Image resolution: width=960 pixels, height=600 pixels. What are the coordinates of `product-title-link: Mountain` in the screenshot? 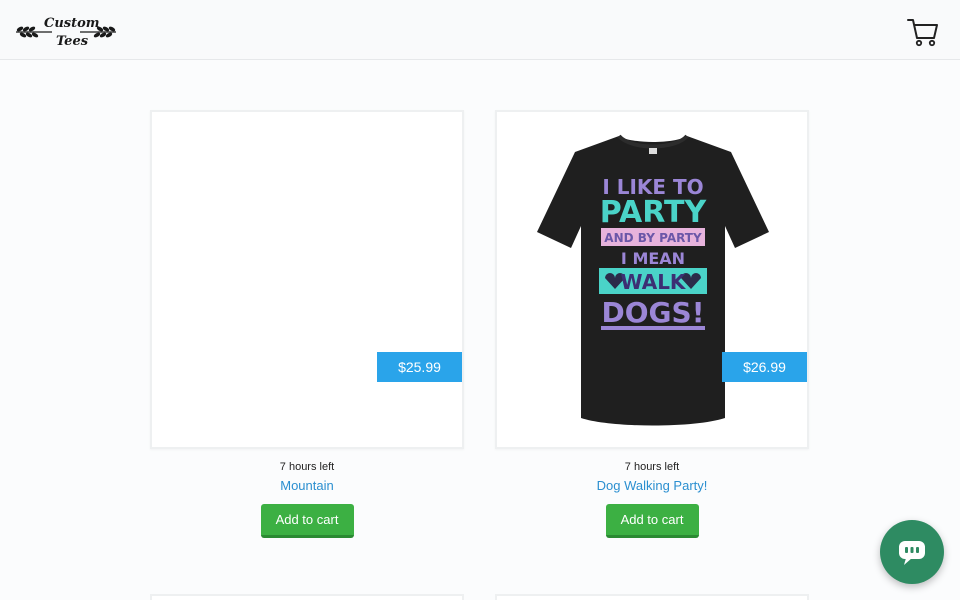 It's located at (307, 485).